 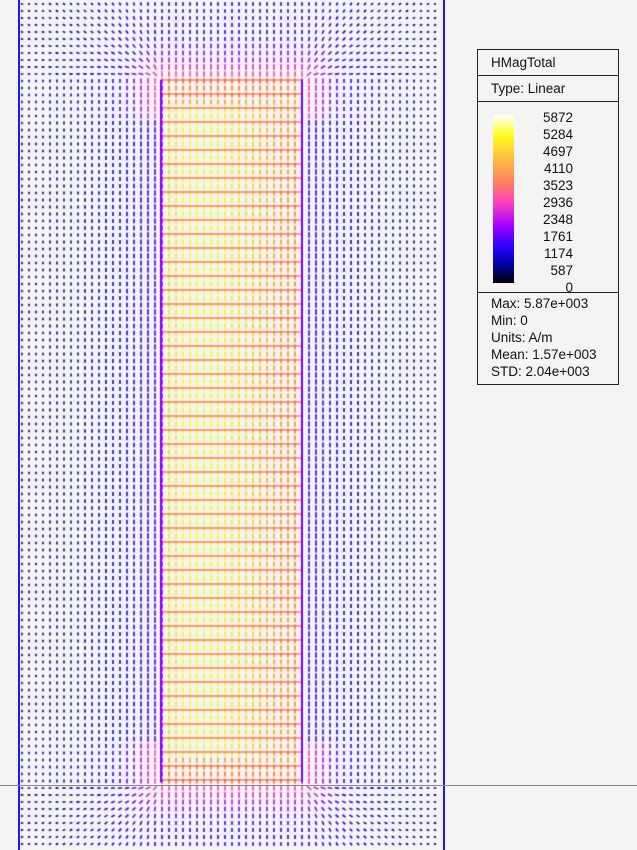 What do you see at coordinates (509, 320) in the screenshot?
I see `stat-min: Min: 0` at bounding box center [509, 320].